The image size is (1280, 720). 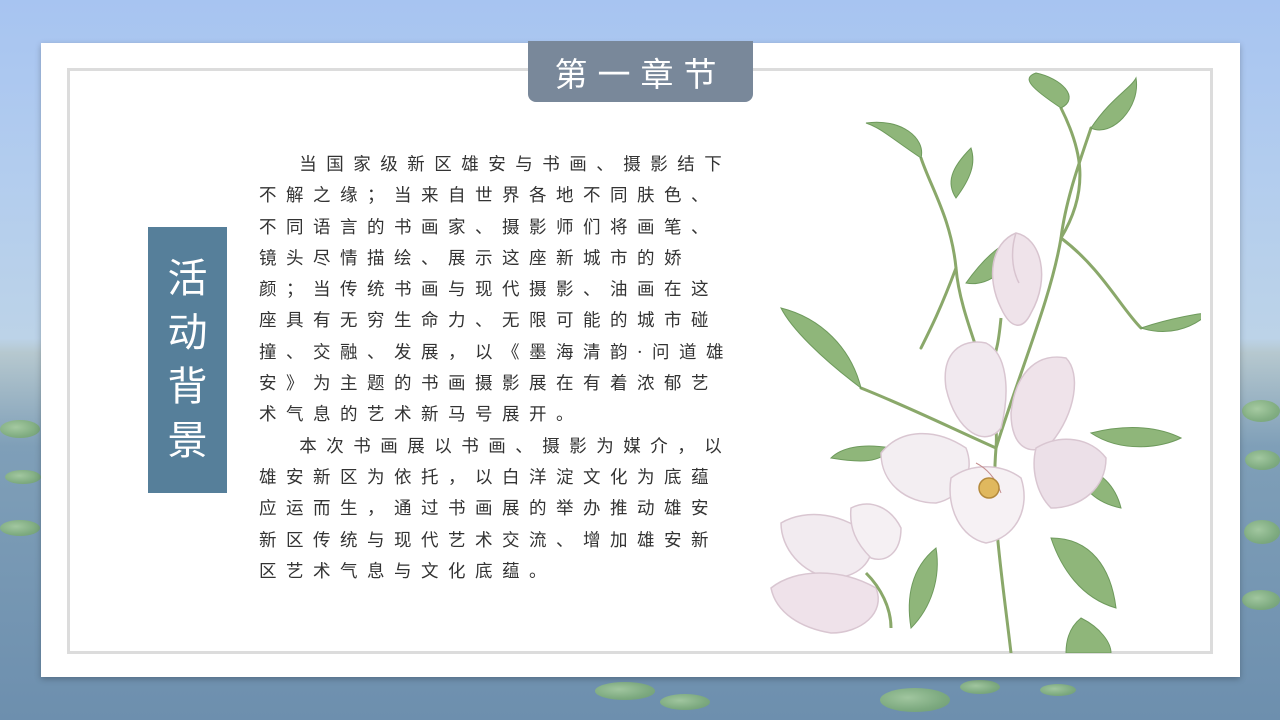 I want to click on chapter-tab: 第一章节, so click(x=640, y=71).